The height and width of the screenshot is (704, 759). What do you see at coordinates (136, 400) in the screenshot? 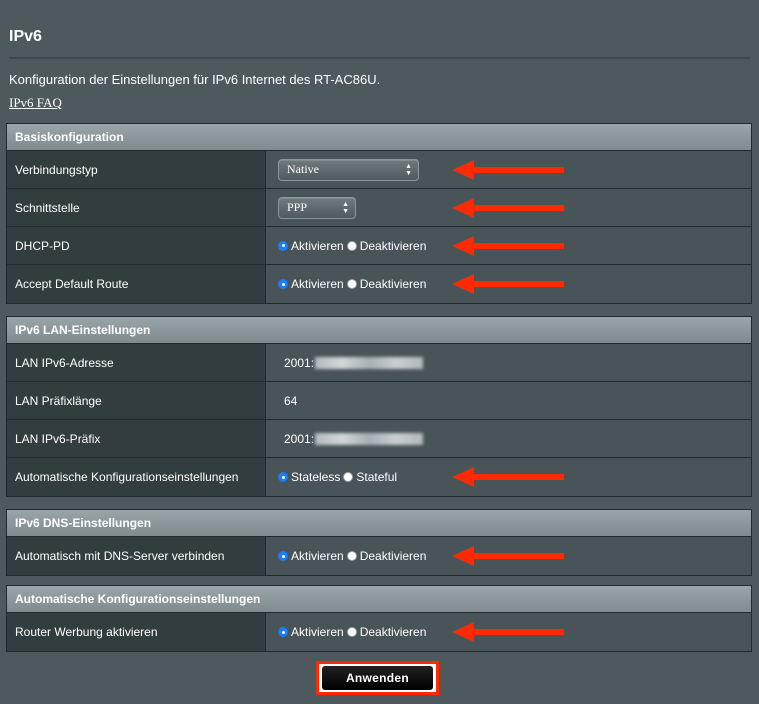
I see `row-label: LAN Präfixlänge` at bounding box center [136, 400].